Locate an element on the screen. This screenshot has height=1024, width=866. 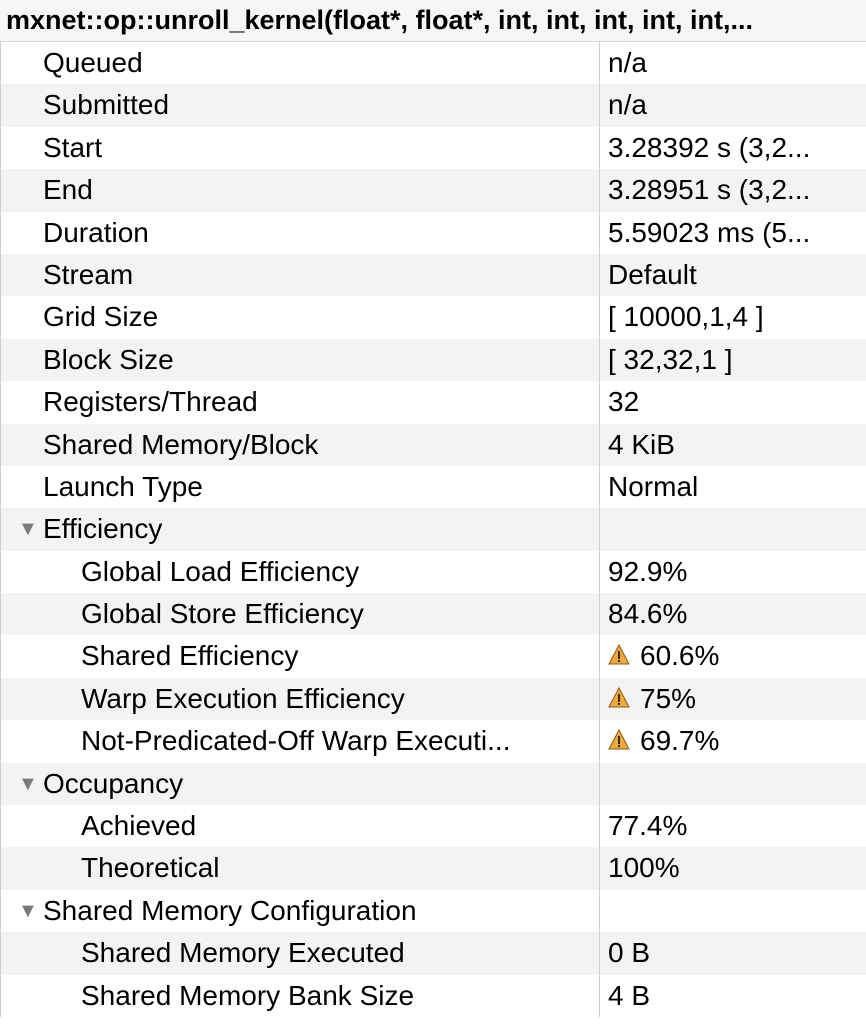
row-value: Normal is located at coordinates (653, 486).